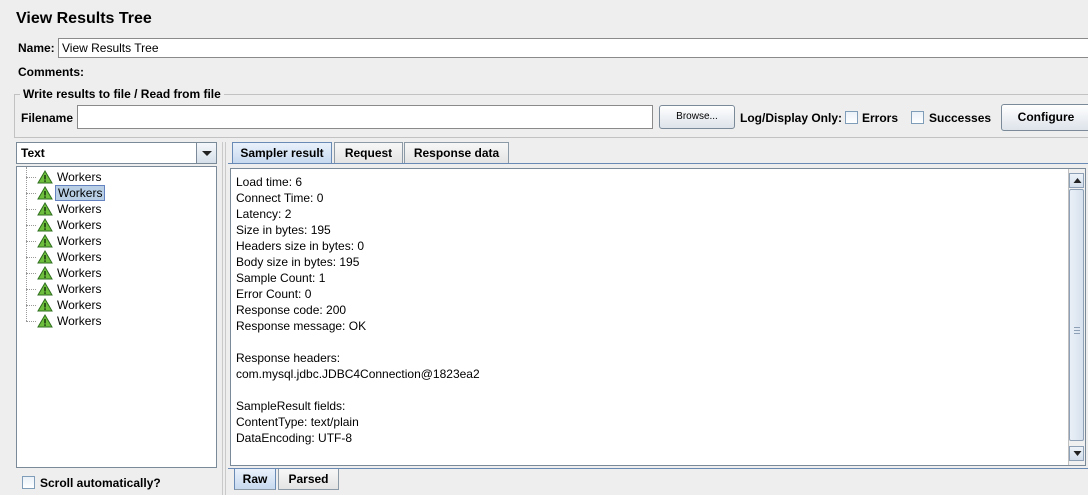  What do you see at coordinates (224, 318) in the screenshot?
I see `split-divider` at bounding box center [224, 318].